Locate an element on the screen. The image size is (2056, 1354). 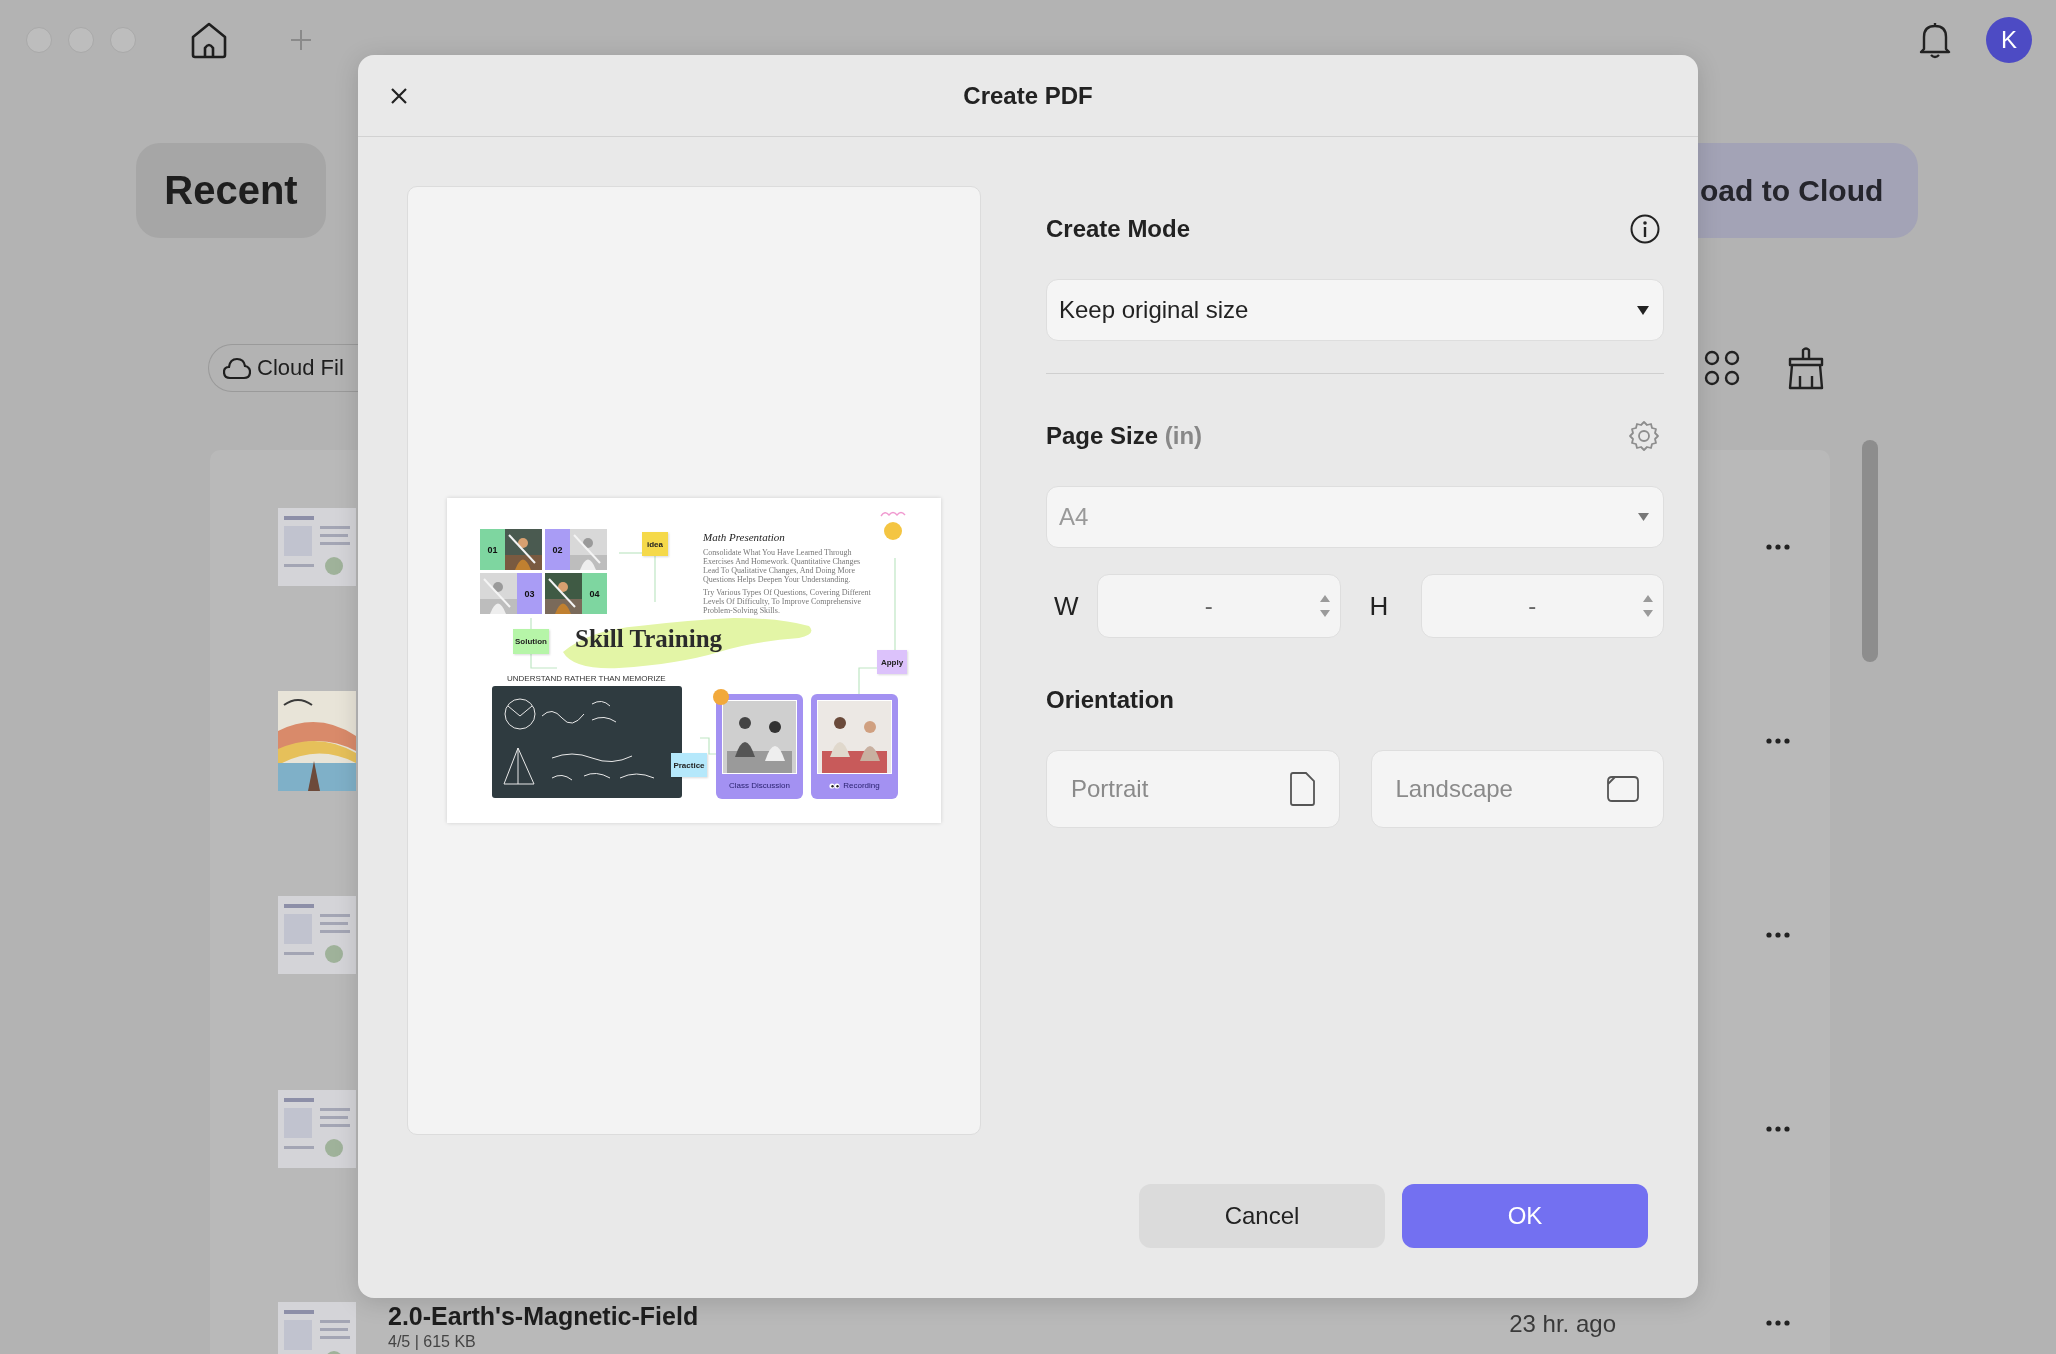
settings-icon is located at coordinates (1644, 436).